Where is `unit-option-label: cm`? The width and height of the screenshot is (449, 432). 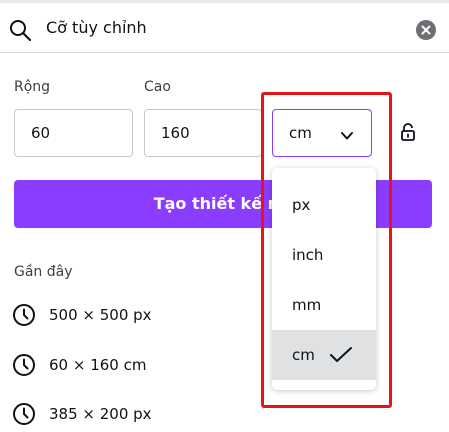
unit-option-label: cm is located at coordinates (303, 355).